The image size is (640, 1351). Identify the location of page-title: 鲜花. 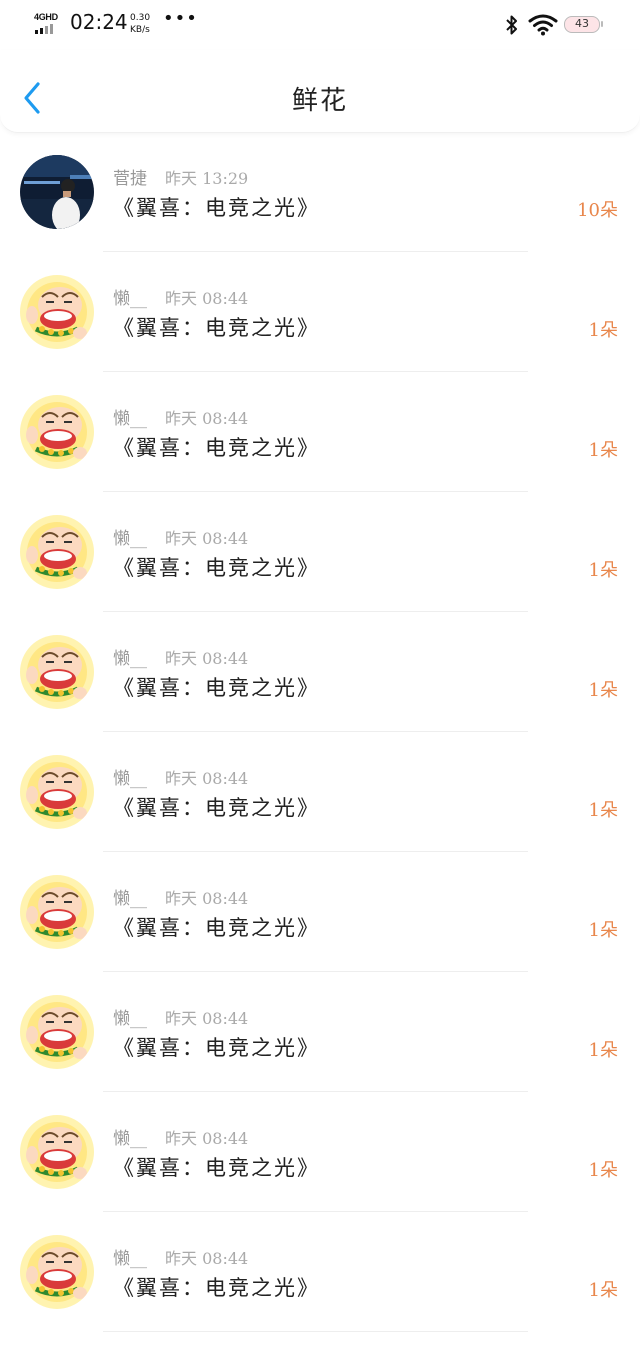
(319, 101).